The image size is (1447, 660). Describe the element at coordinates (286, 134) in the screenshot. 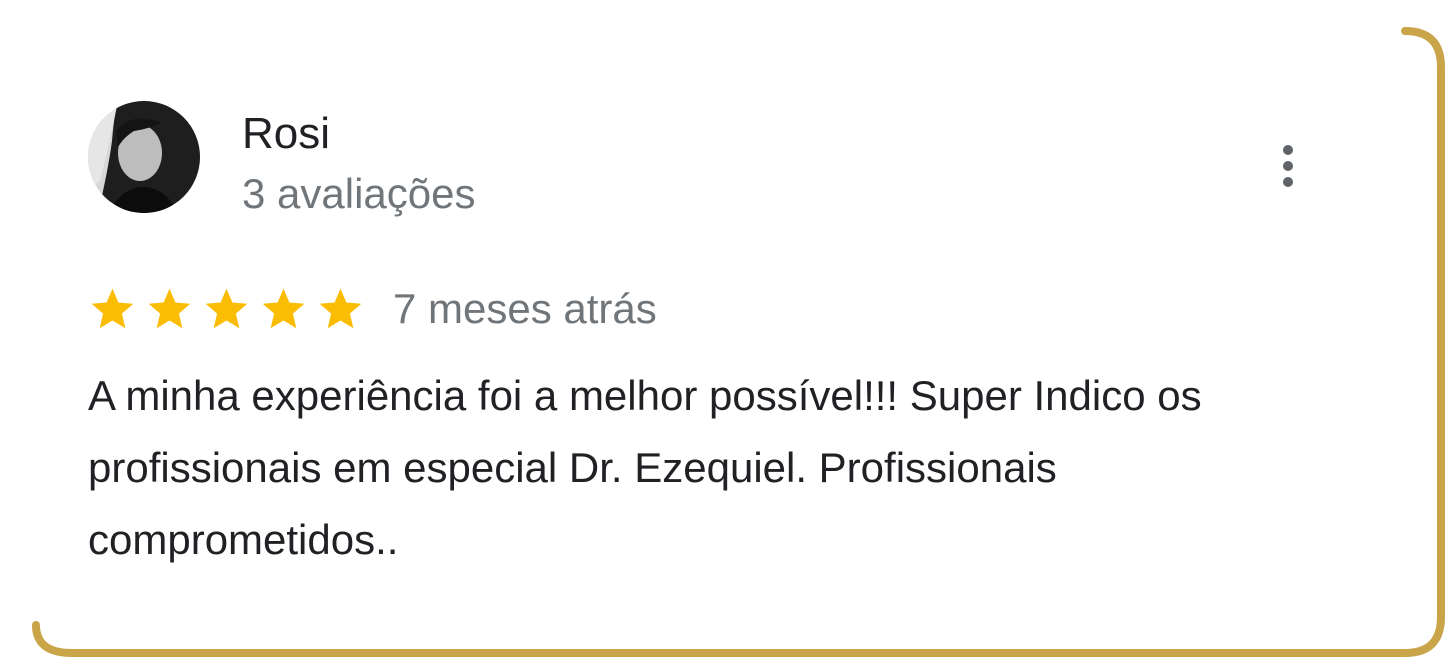

I see `reviewer-name: Rosi` at that location.